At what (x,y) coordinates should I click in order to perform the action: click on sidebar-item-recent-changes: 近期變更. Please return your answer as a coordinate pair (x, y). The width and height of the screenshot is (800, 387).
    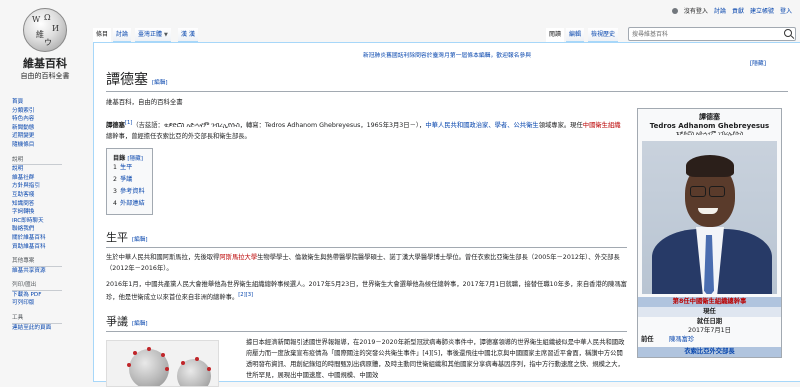
    Looking at the image, I should click on (52, 136).